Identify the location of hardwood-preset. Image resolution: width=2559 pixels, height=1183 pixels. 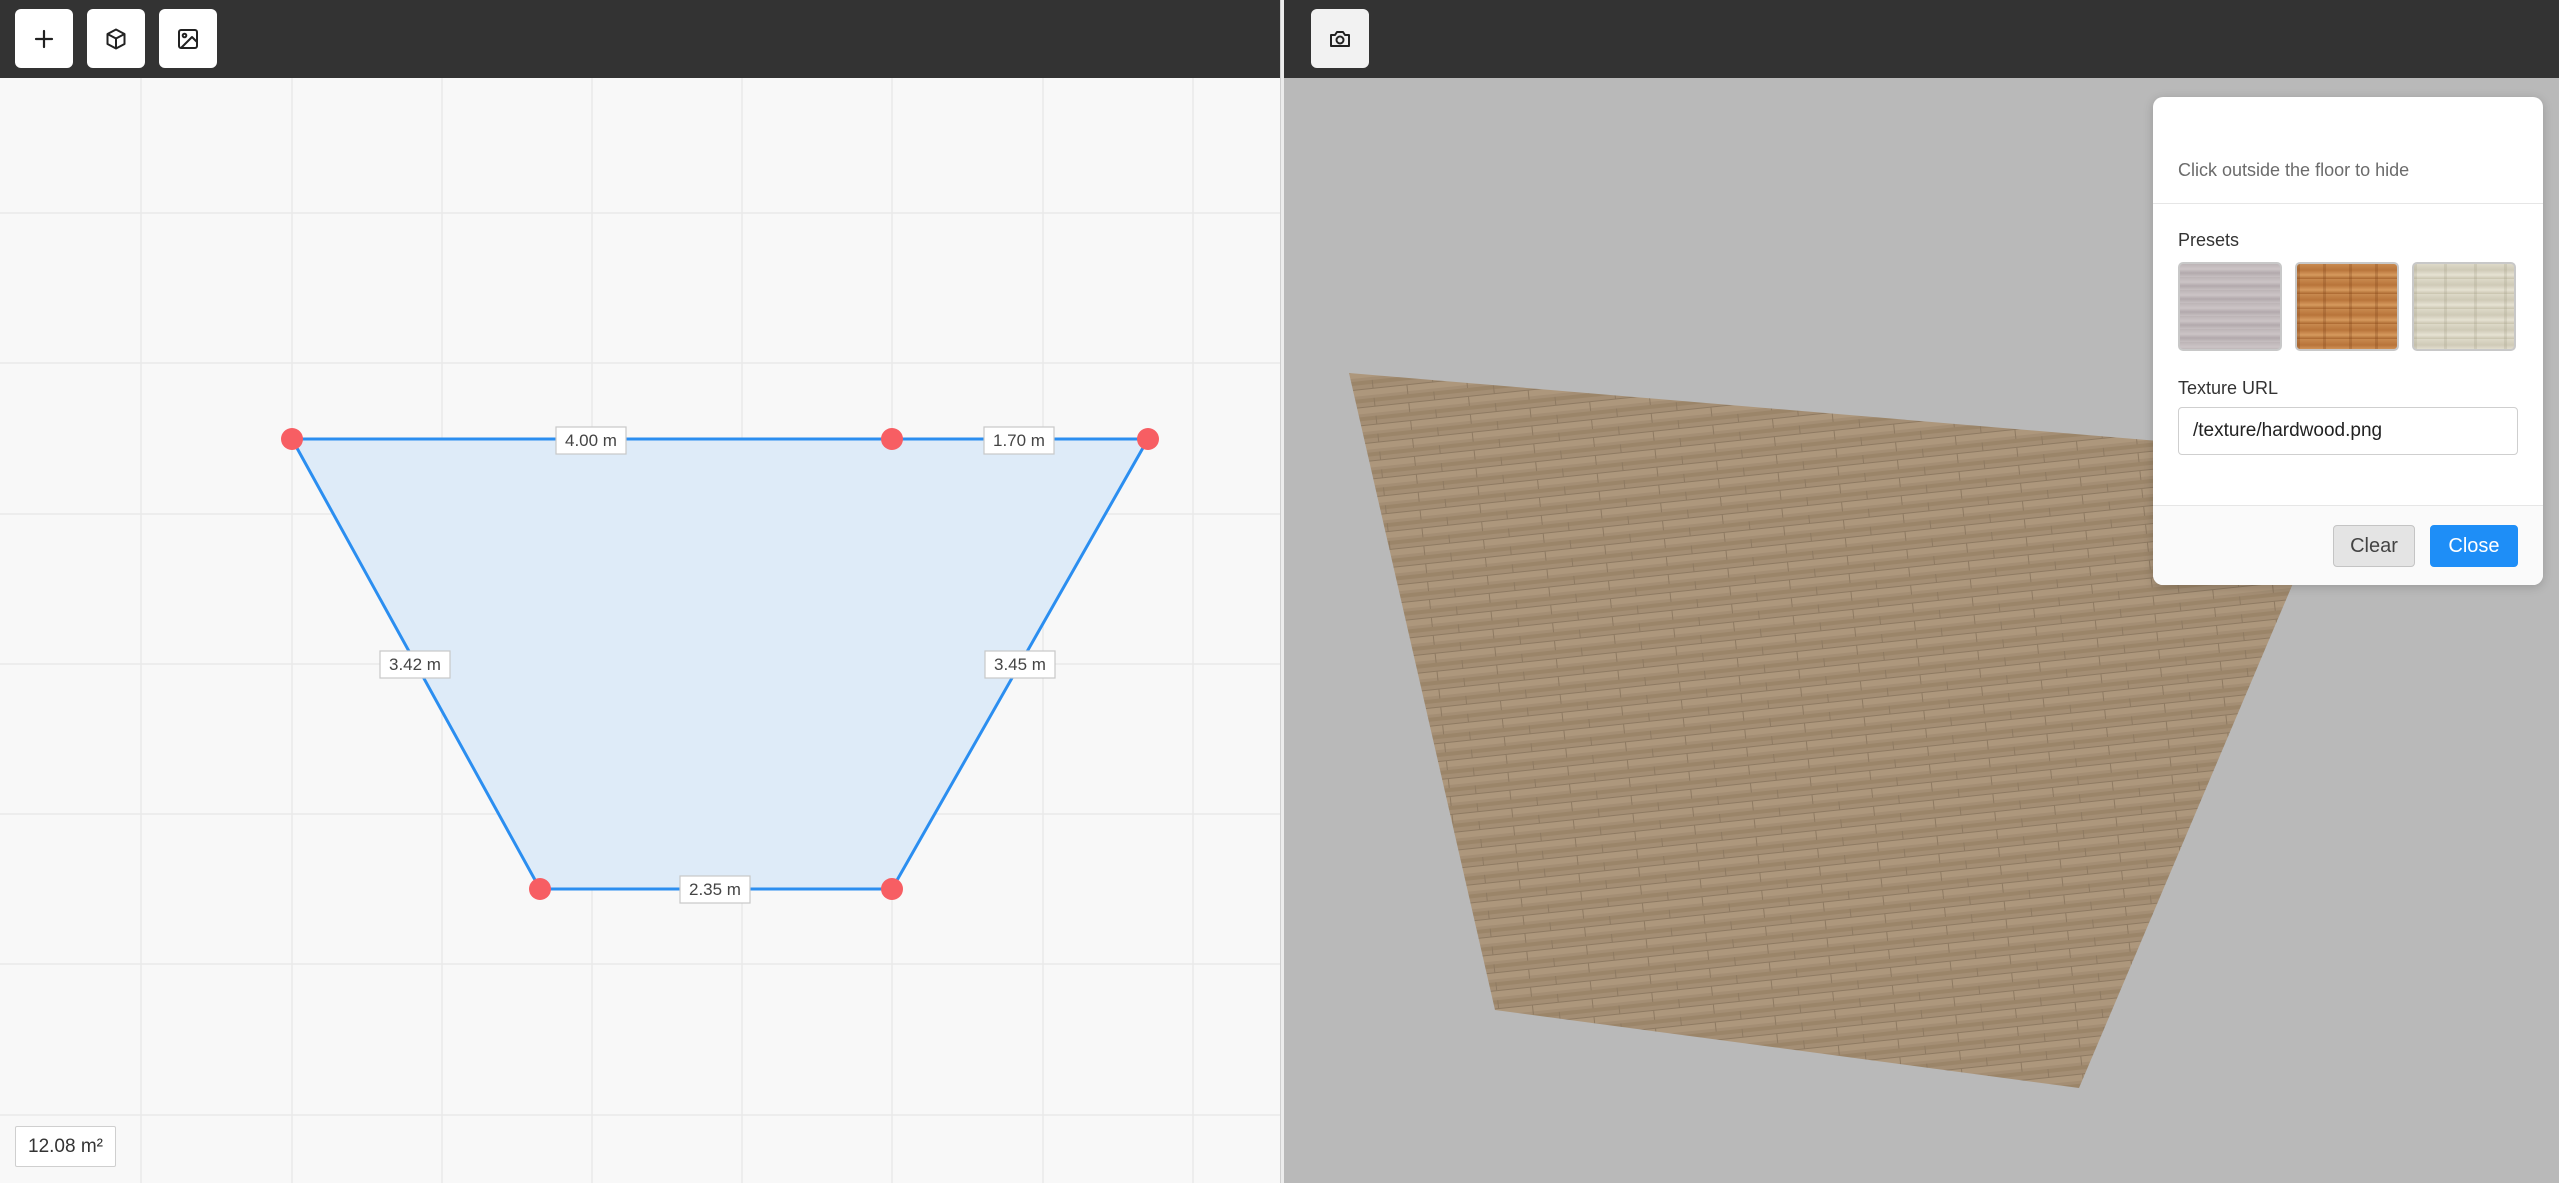
(2347, 306).